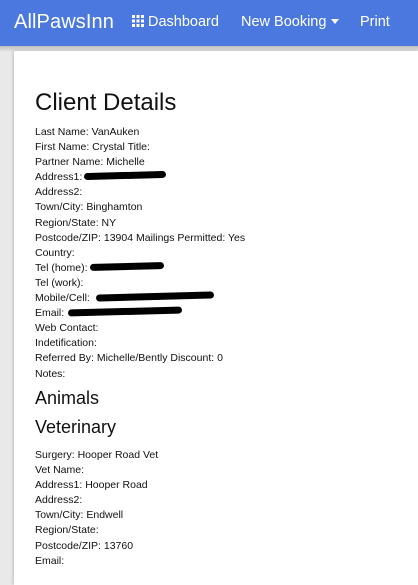 The width and height of the screenshot is (418, 585). Describe the element at coordinates (375, 22) in the screenshot. I see `nav-print: Print` at that location.